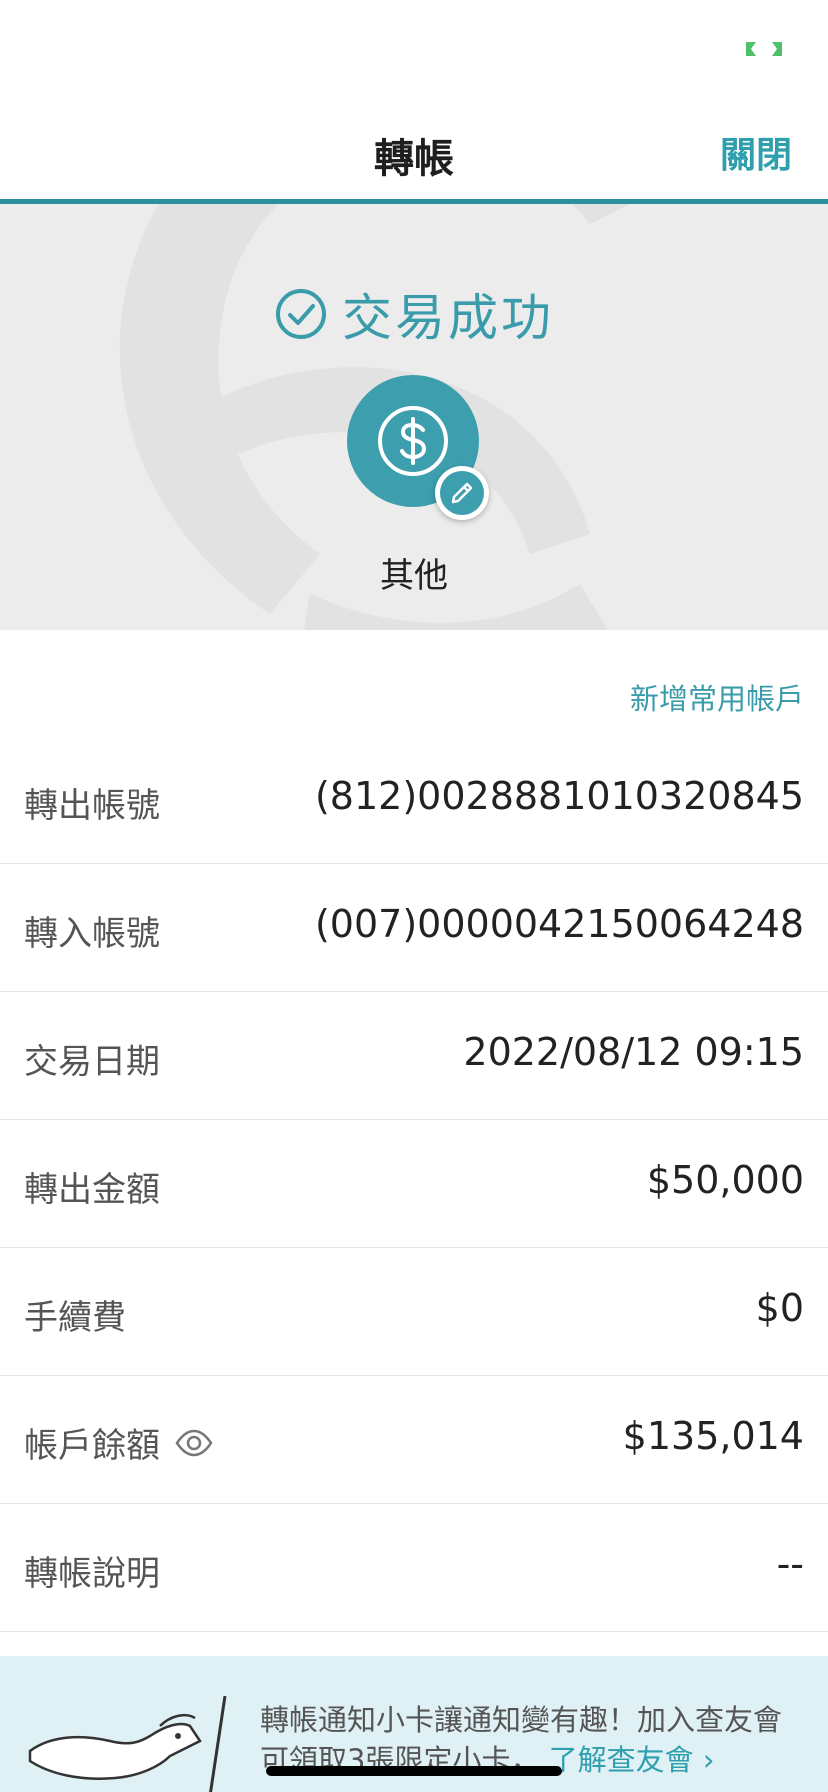 The image size is (828, 1792). I want to click on signal-icon, so click(764, 49).